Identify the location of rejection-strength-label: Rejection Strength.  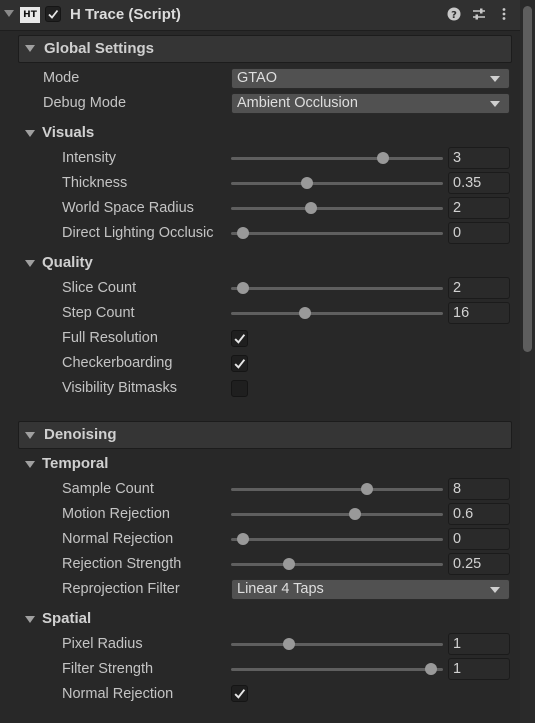
(122, 564).